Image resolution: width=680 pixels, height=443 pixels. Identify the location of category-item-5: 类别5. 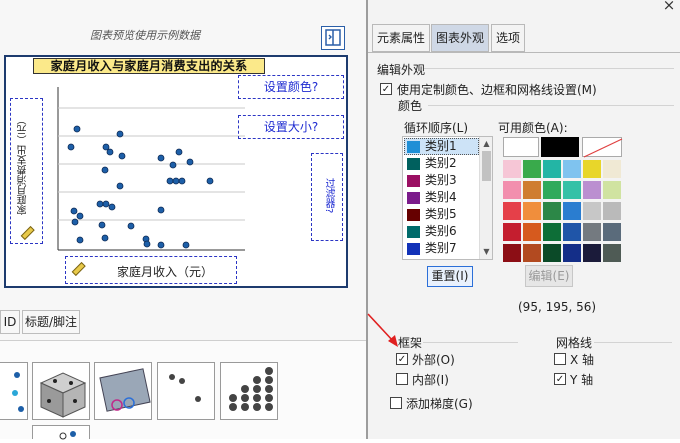
(441, 214).